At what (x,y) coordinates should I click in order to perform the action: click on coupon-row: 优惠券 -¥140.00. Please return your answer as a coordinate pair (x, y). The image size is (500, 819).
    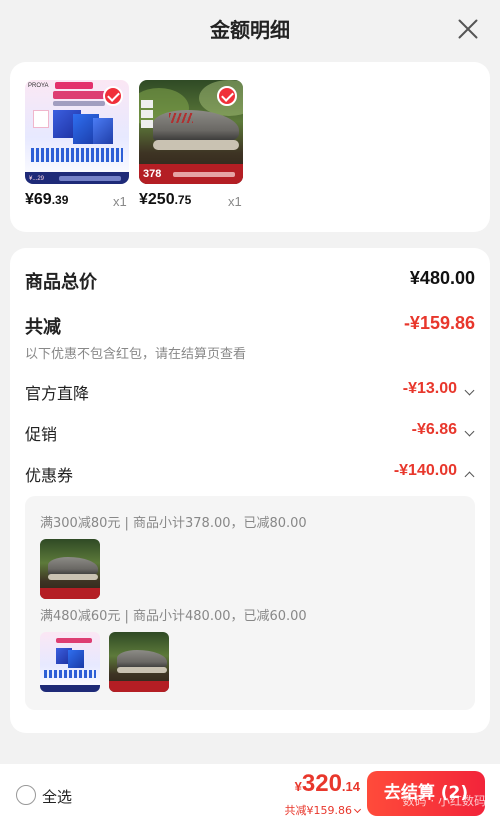
    Looking at the image, I should click on (250, 474).